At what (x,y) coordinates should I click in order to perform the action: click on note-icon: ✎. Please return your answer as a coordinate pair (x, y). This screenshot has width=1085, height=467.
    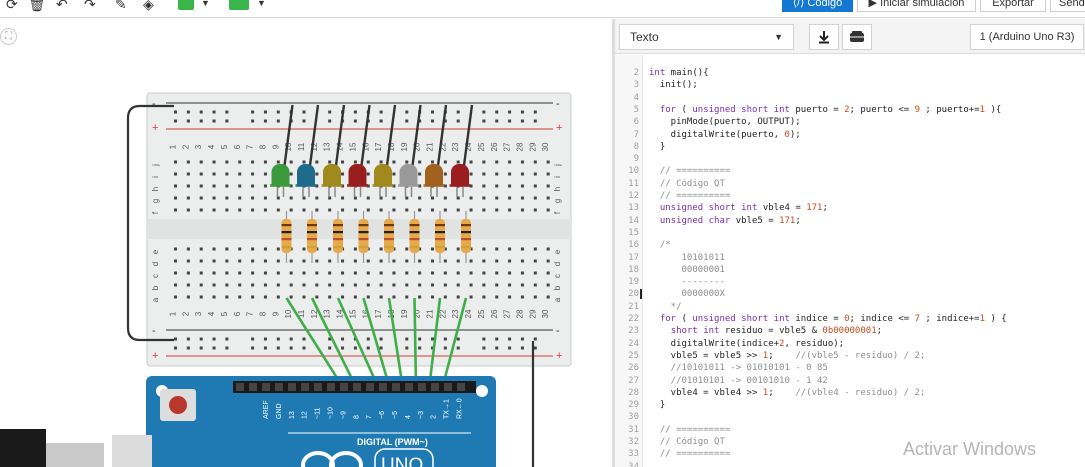
    Looking at the image, I should click on (121, 6).